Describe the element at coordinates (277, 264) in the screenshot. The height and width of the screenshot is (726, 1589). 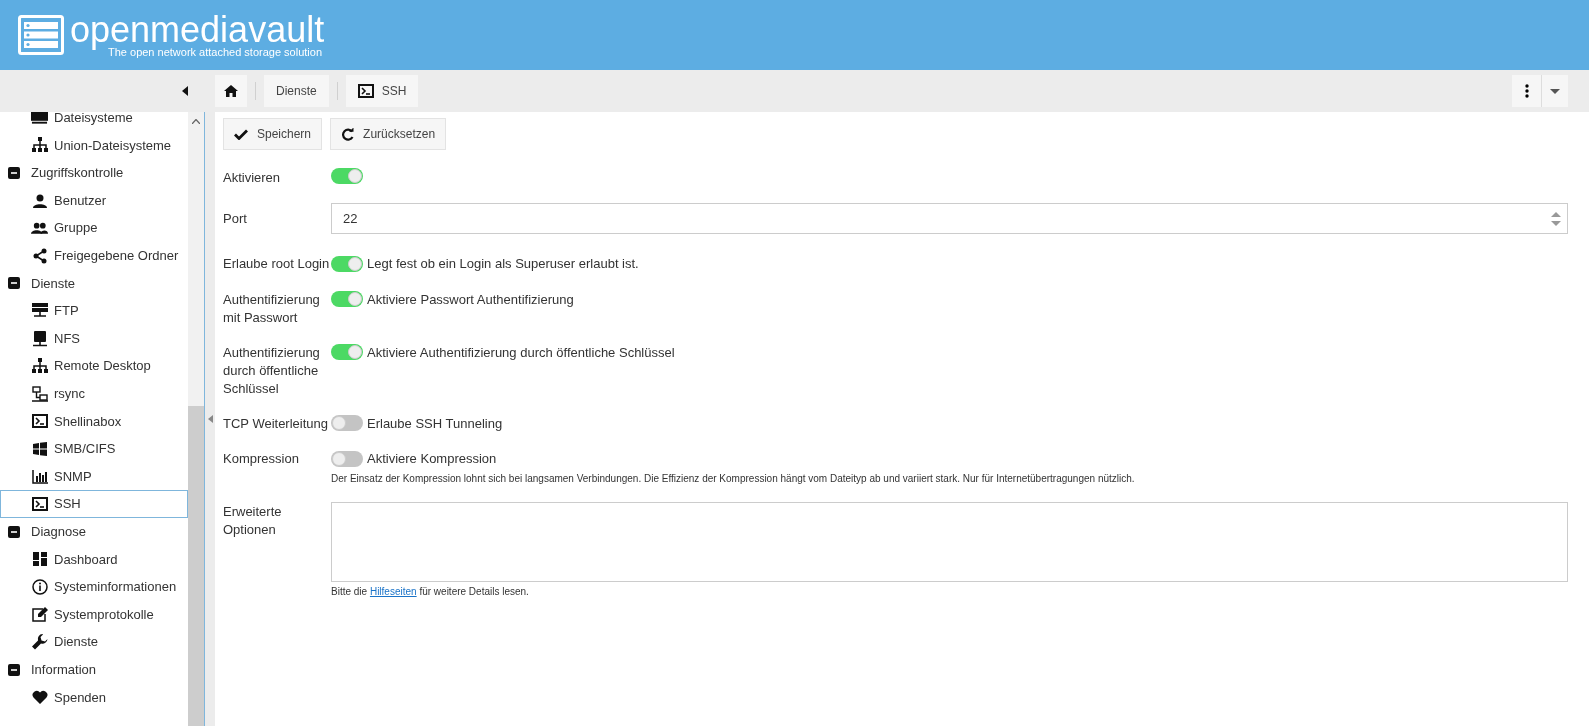
I see `field-label: Erlaube root Login` at that location.